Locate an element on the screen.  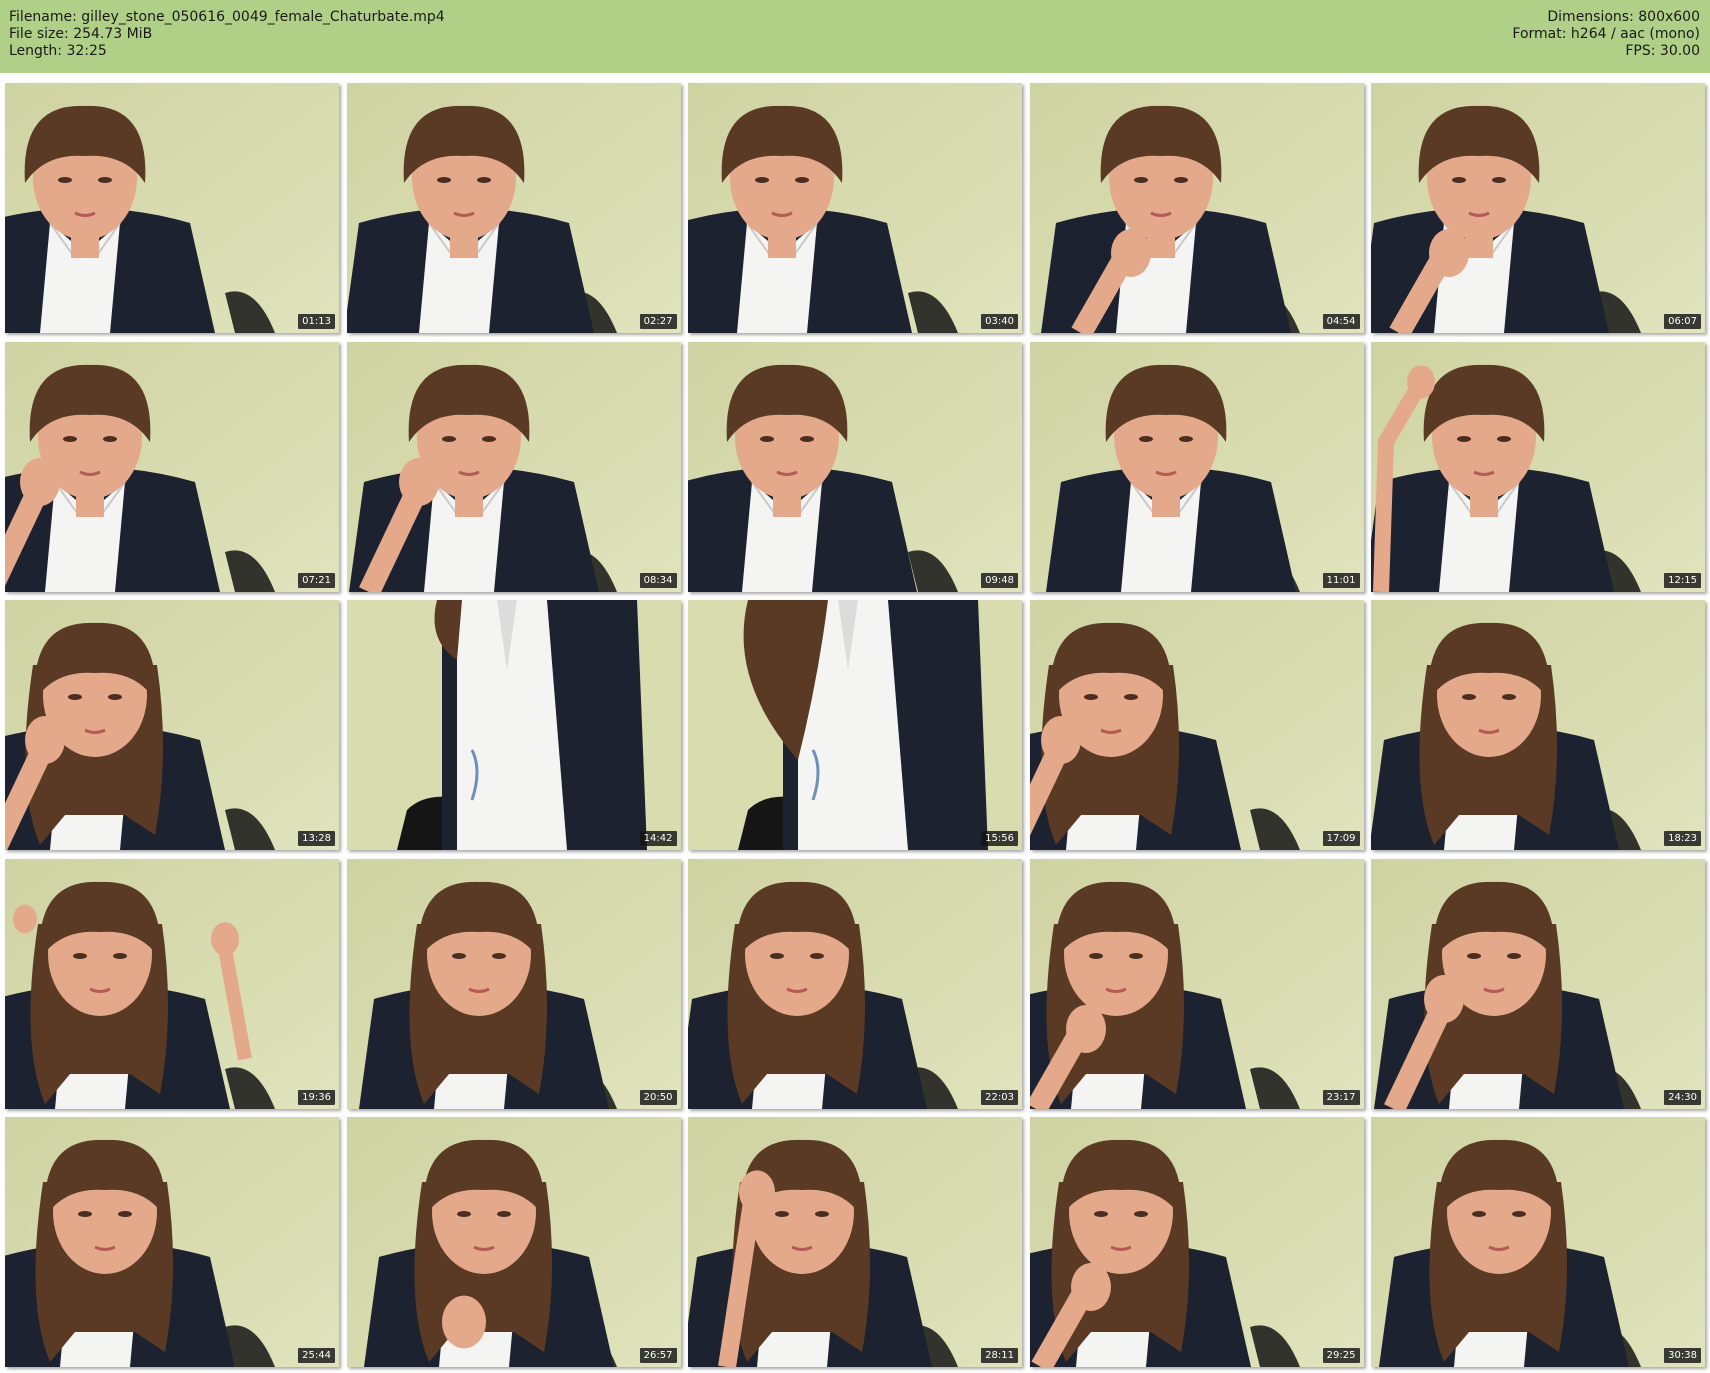
timestamp-label: 09:48 is located at coordinates (999, 580).